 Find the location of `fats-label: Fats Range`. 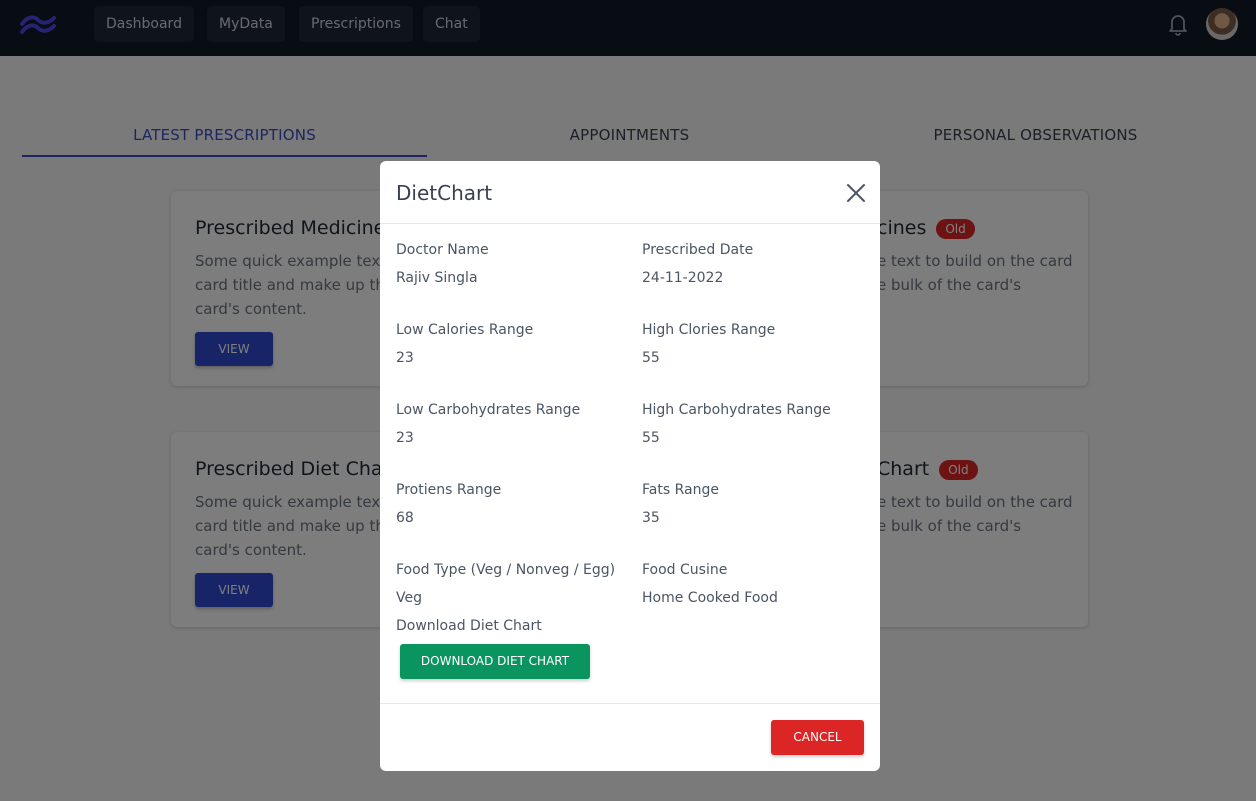

fats-label: Fats Range is located at coordinates (680, 490).